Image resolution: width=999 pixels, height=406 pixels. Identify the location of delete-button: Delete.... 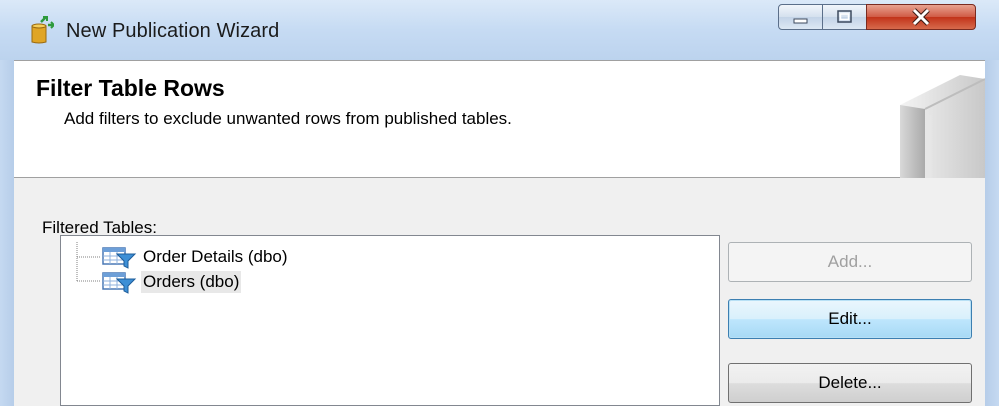
(850, 383).